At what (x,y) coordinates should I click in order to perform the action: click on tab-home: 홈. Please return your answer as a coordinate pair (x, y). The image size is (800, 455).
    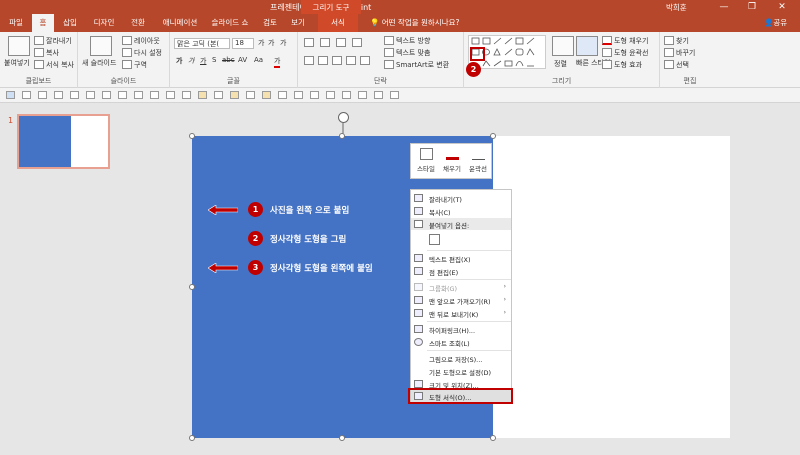
    Looking at the image, I should click on (43, 23).